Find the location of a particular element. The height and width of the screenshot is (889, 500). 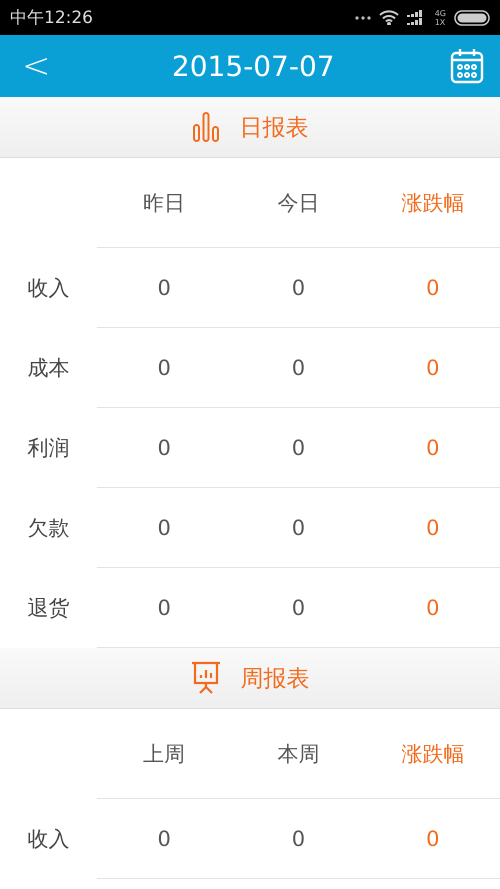

back-button: < is located at coordinates (36, 66).